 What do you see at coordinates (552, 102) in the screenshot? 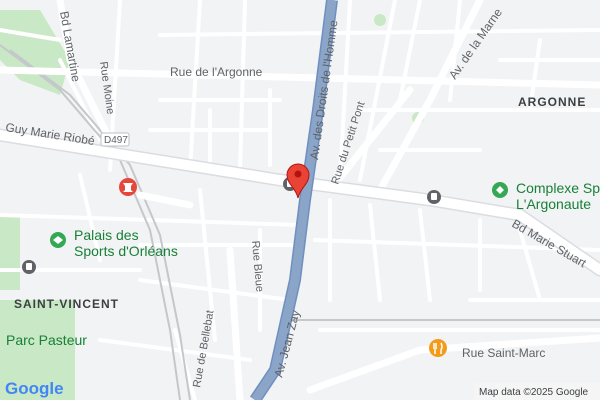
I see `area-label-argonne: ARGONNE` at bounding box center [552, 102].